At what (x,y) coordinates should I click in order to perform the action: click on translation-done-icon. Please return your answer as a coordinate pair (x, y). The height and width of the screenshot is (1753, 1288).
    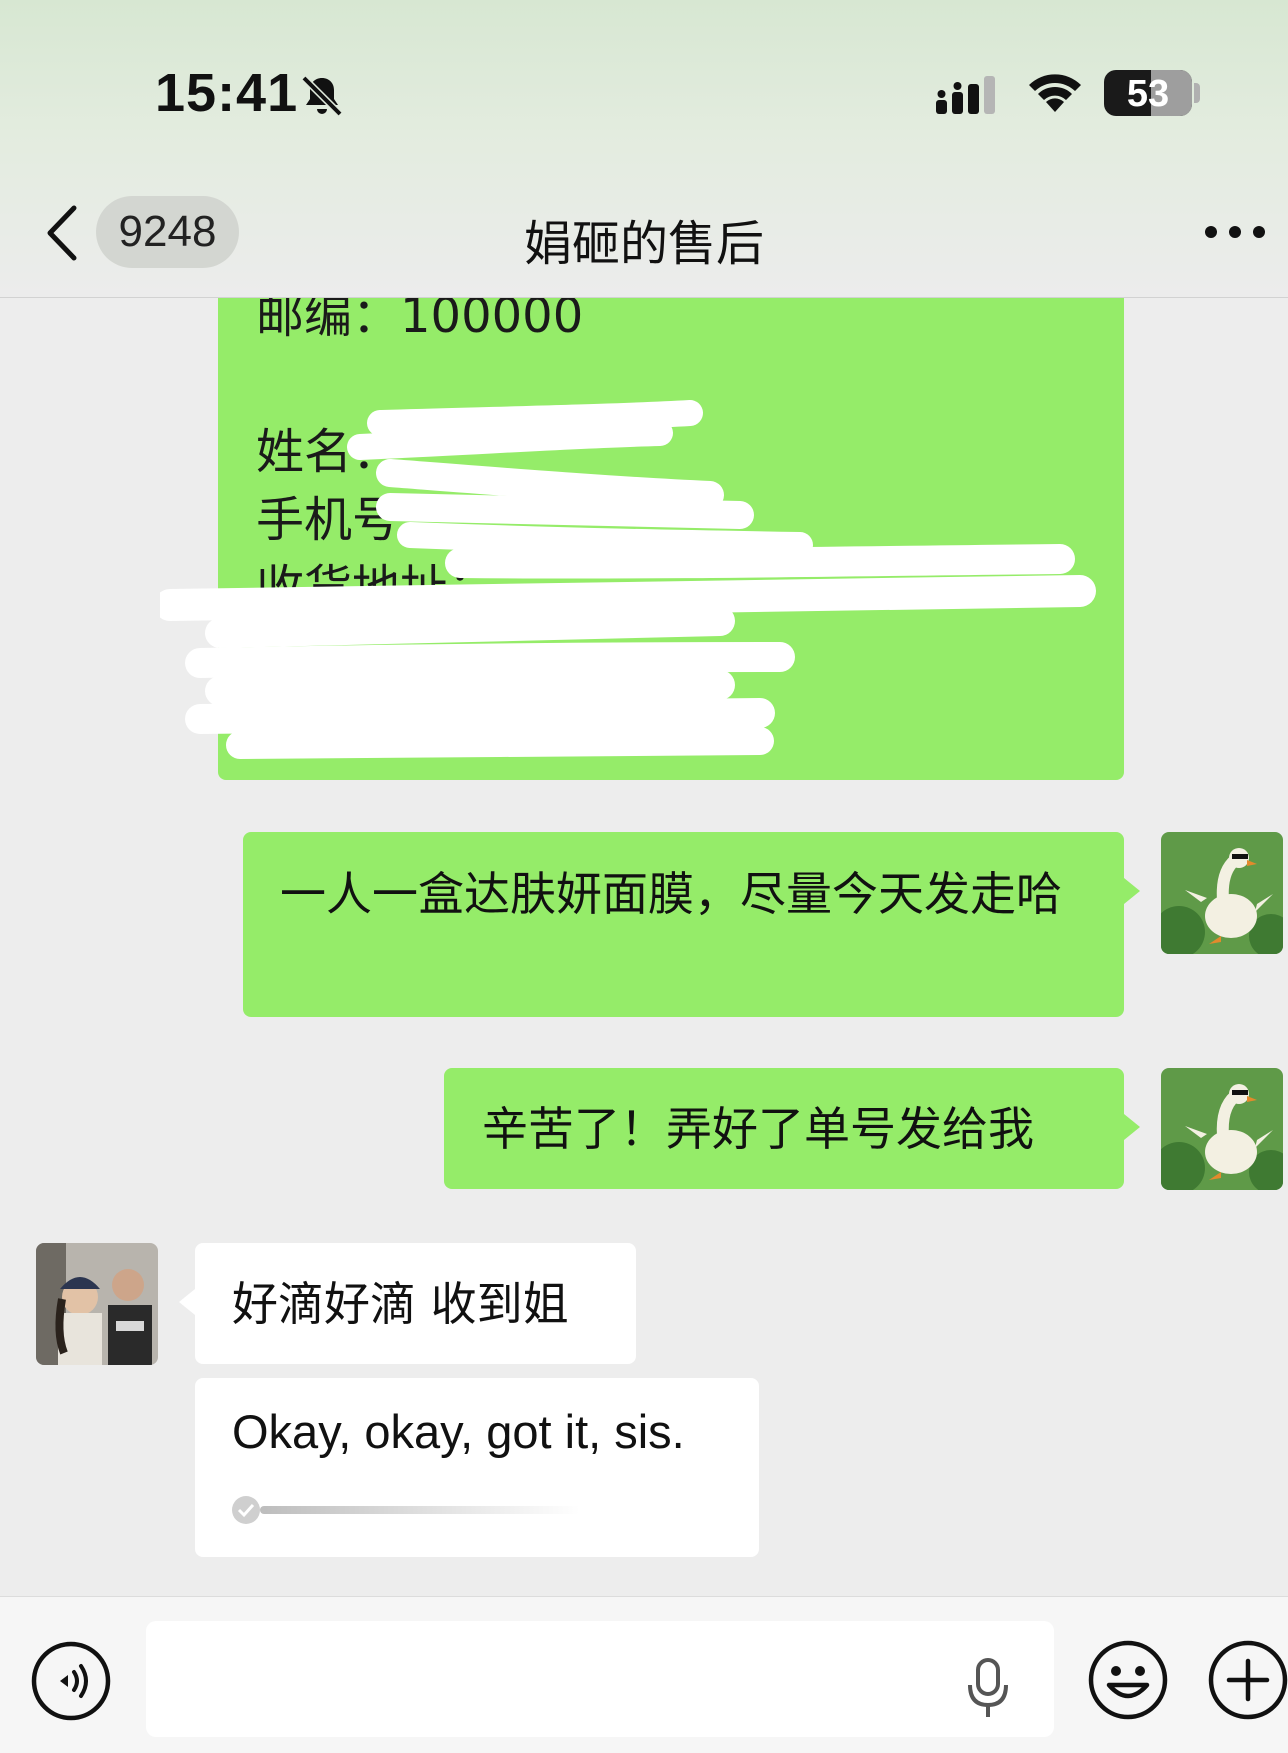
    Looking at the image, I should click on (406, 1510).